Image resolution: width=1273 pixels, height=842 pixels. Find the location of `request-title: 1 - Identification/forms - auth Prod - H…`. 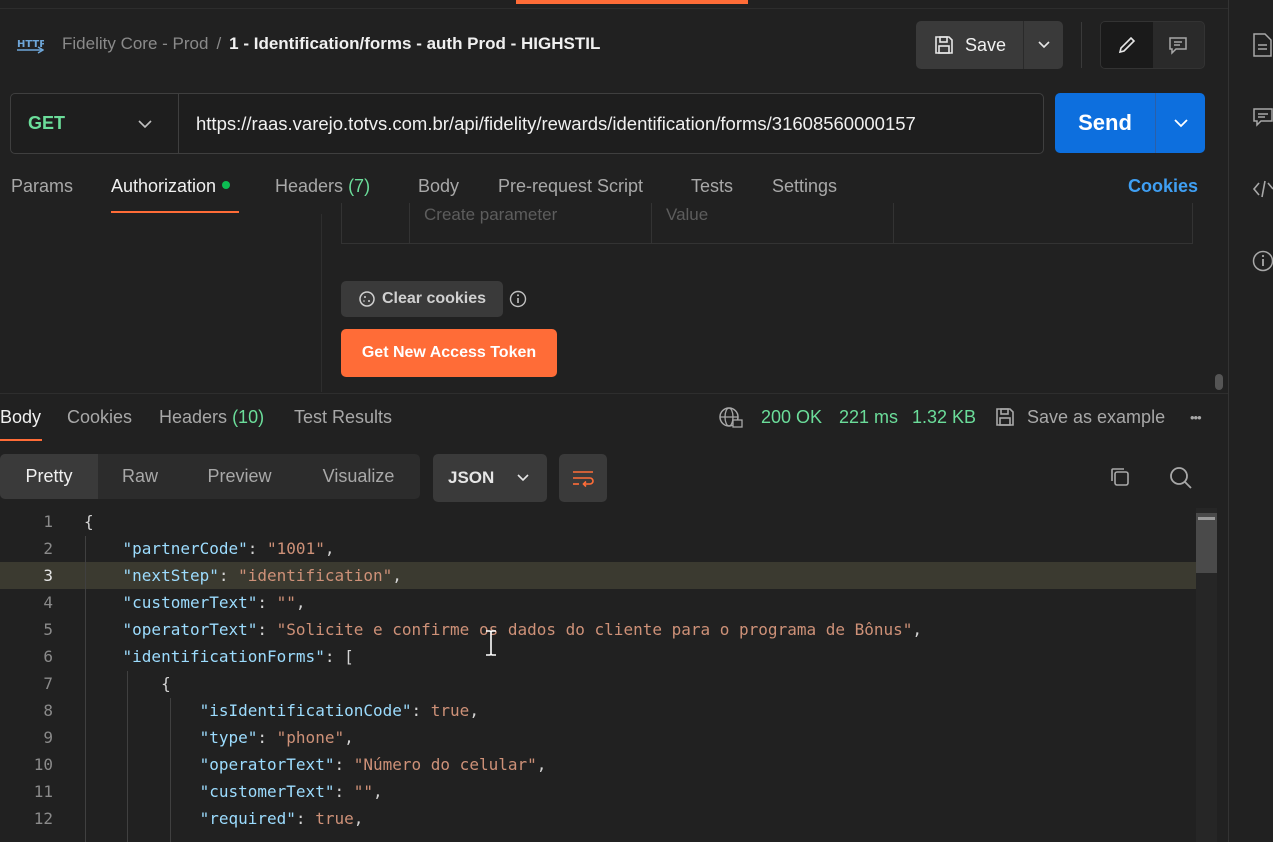

request-title: 1 - Identification/forms - auth Prod - H… is located at coordinates (414, 44).